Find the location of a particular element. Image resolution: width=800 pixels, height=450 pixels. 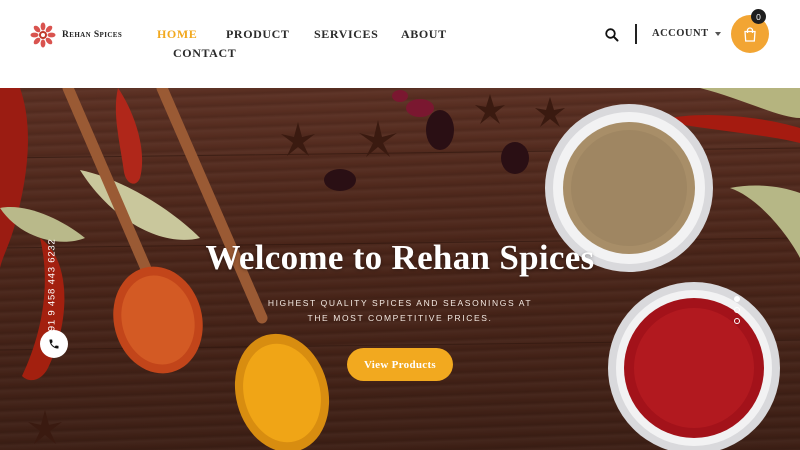

phone-number: +91 9 458 443 6232 is located at coordinates (52, 288).